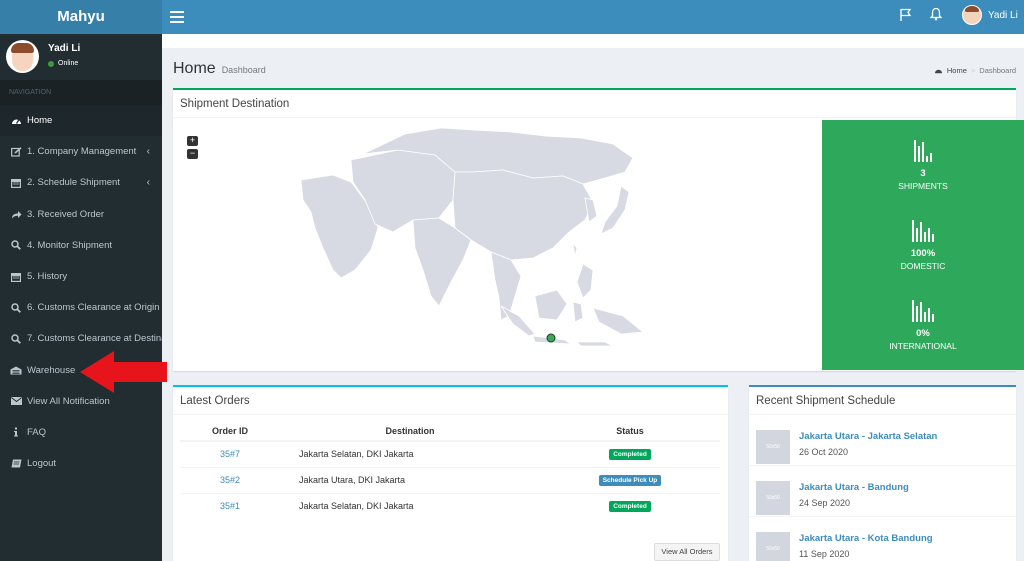  I want to click on stat-international: 0% INTERNATIONAL, so click(923, 325).